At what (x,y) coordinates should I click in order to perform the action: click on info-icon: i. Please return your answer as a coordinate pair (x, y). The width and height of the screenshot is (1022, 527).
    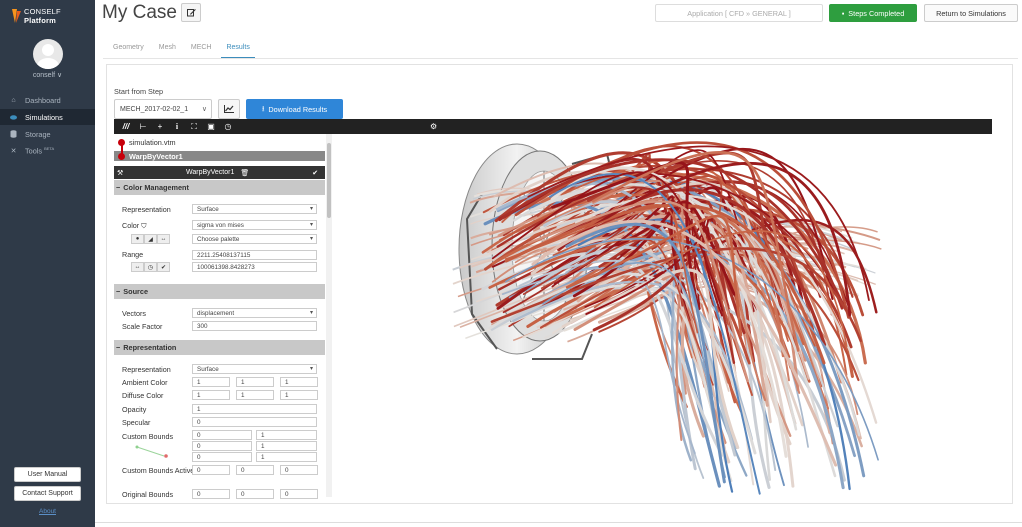
    Looking at the image, I should click on (177, 126).